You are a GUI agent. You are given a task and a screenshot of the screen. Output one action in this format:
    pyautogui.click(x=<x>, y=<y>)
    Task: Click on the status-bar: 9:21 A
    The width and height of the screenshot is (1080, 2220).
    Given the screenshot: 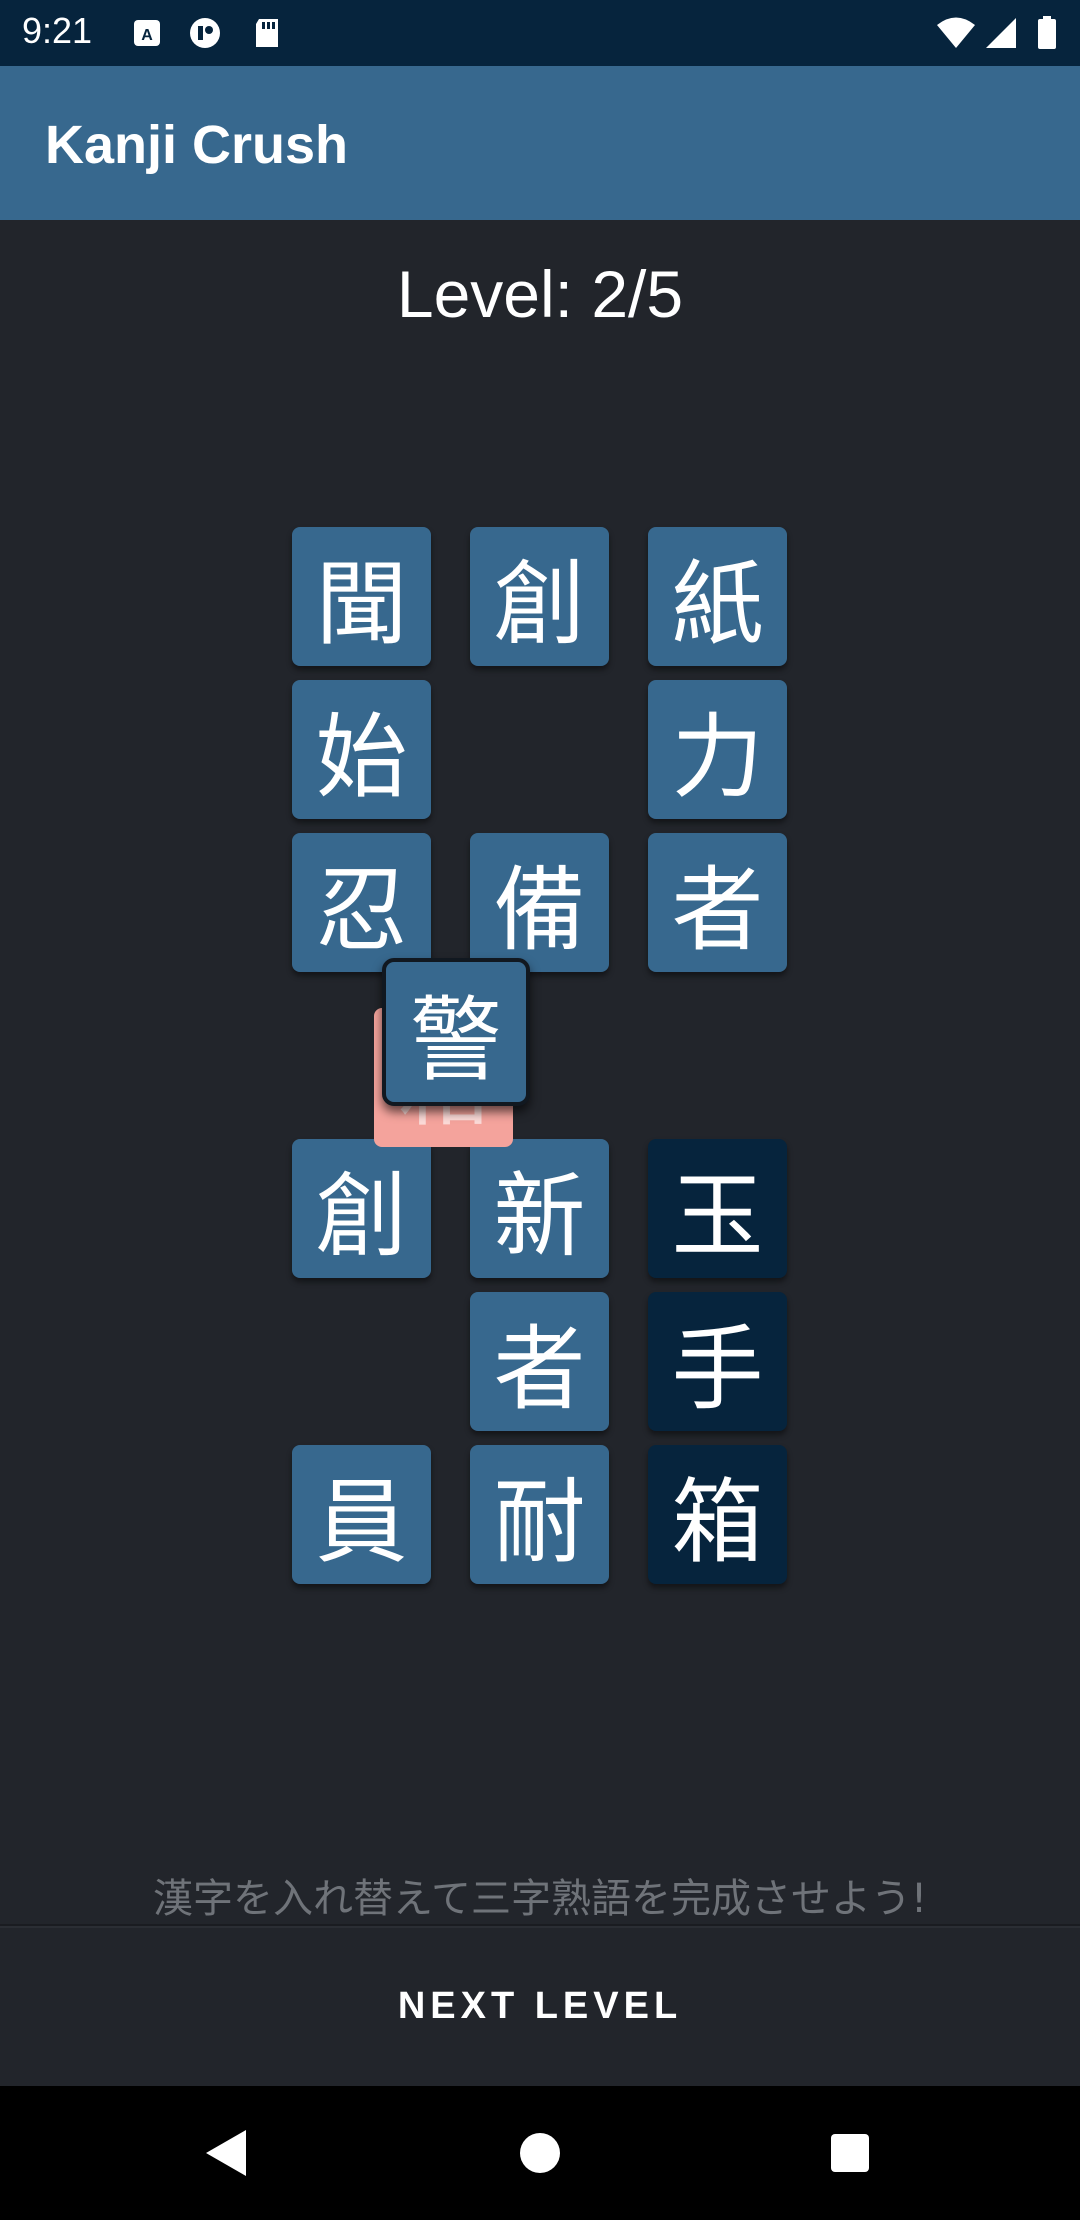 What is the action you would take?
    pyautogui.click(x=540, y=33)
    